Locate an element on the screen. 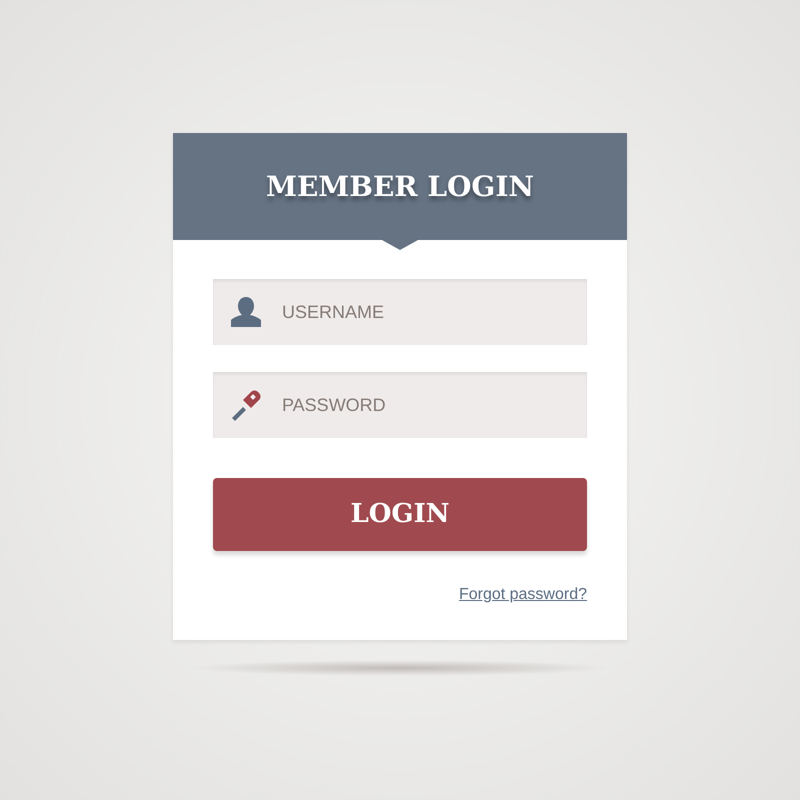 The width and height of the screenshot is (800, 800). username-field: USERNAME is located at coordinates (400, 312).